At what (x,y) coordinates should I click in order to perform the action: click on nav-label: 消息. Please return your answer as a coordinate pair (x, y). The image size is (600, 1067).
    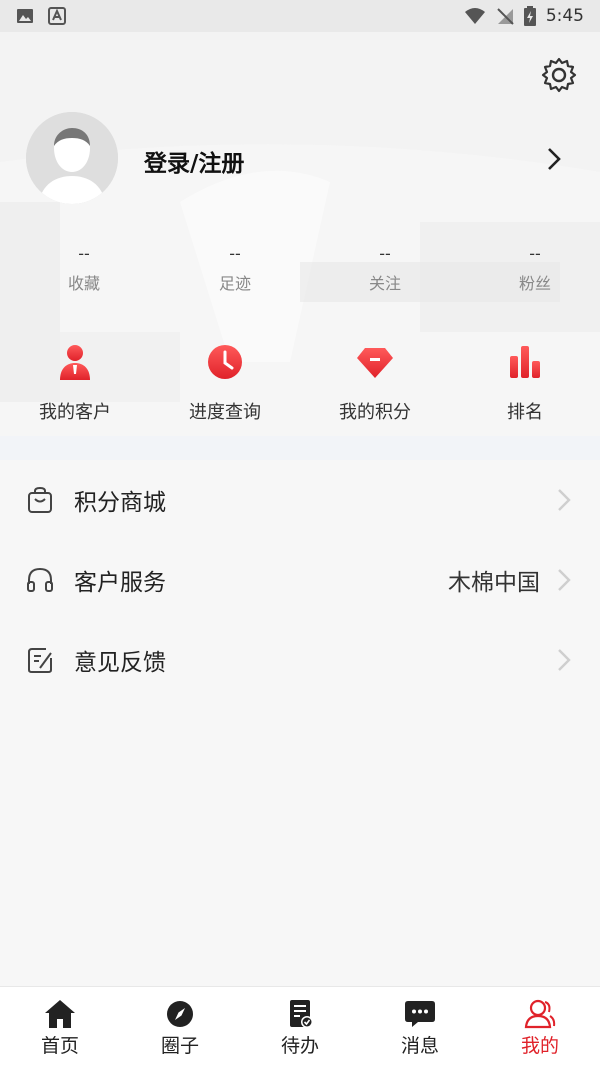
    Looking at the image, I should click on (419, 1046).